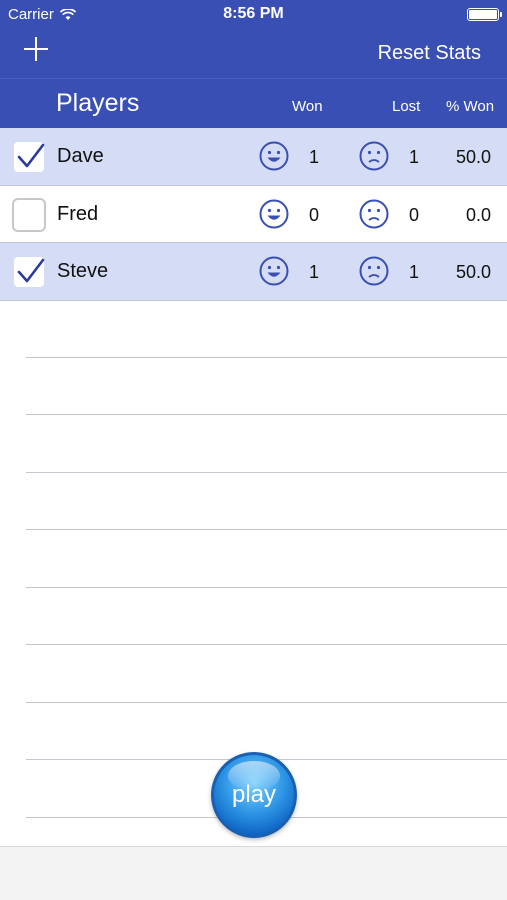 Image resolution: width=507 pixels, height=900 pixels. Describe the element at coordinates (314, 214) in the screenshot. I see `won-count: 0` at that location.